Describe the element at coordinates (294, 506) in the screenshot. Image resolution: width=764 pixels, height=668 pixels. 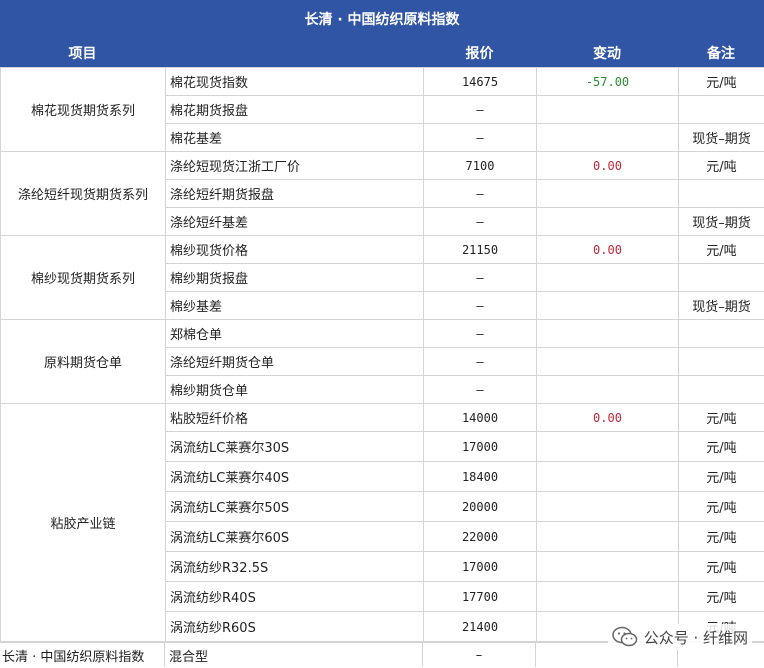
I see `item-cell: 涡流纺LC莱赛尔50S` at that location.